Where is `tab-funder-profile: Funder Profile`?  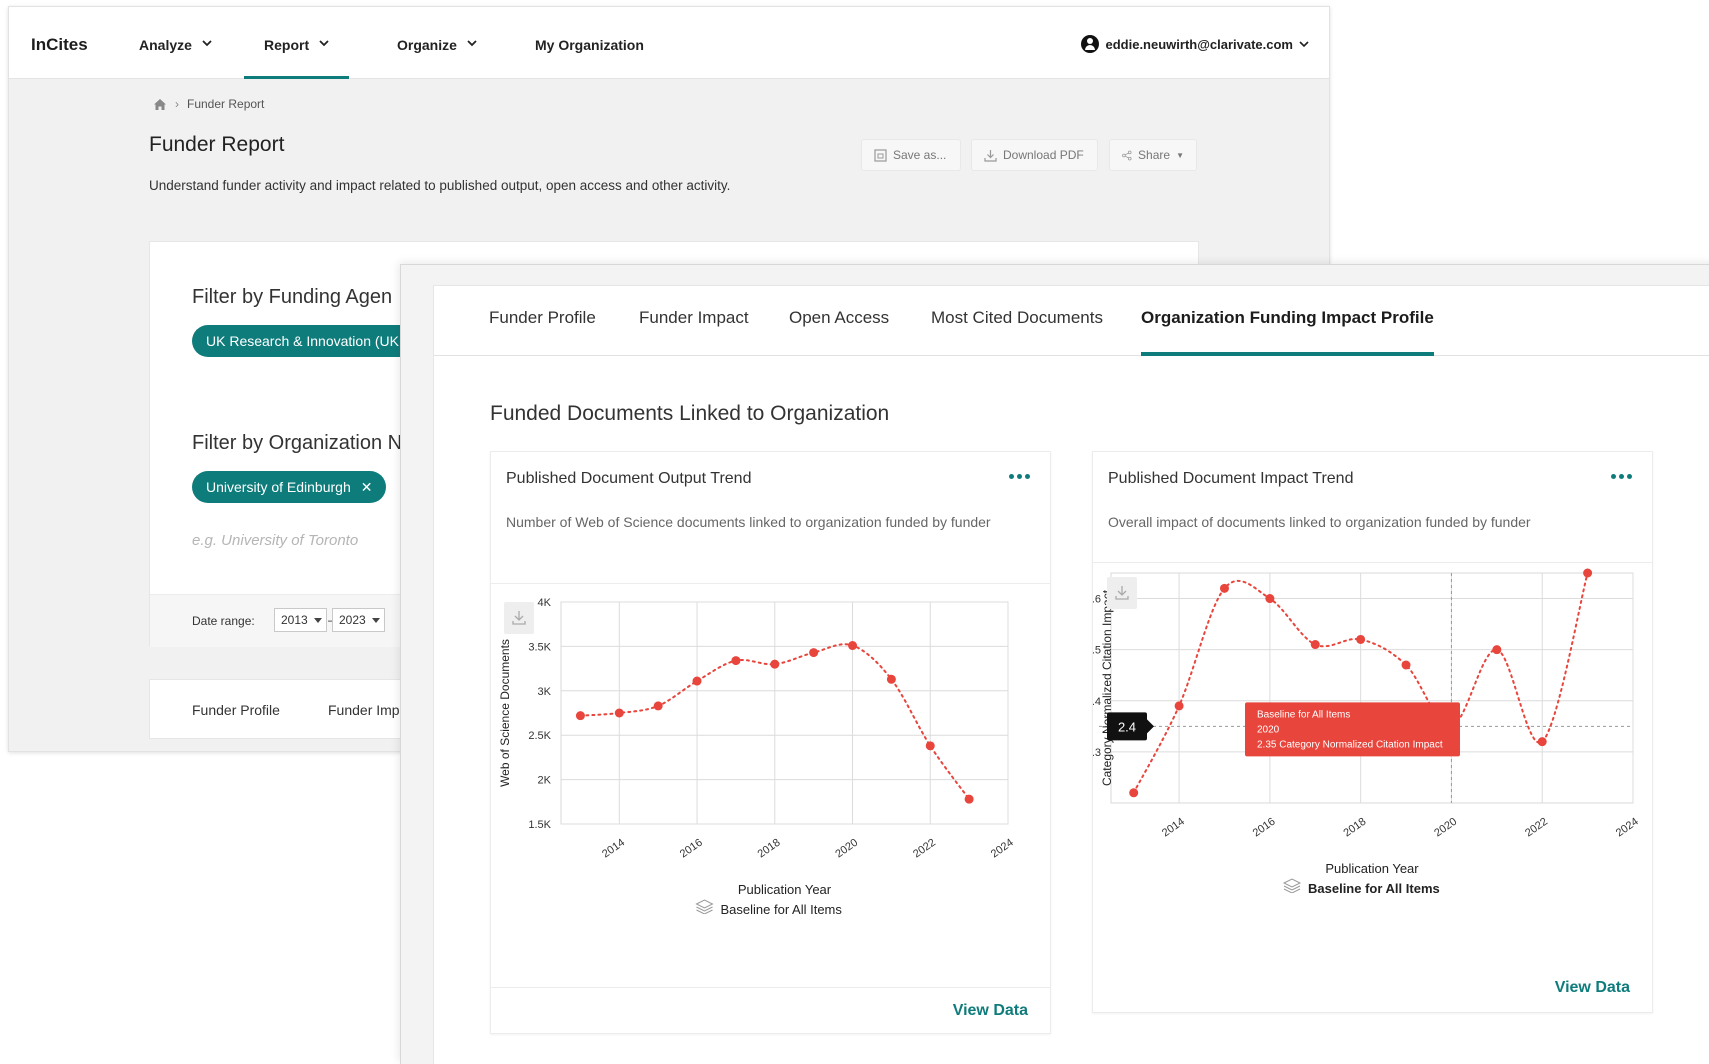
tab-funder-profile: Funder Profile is located at coordinates (542, 332).